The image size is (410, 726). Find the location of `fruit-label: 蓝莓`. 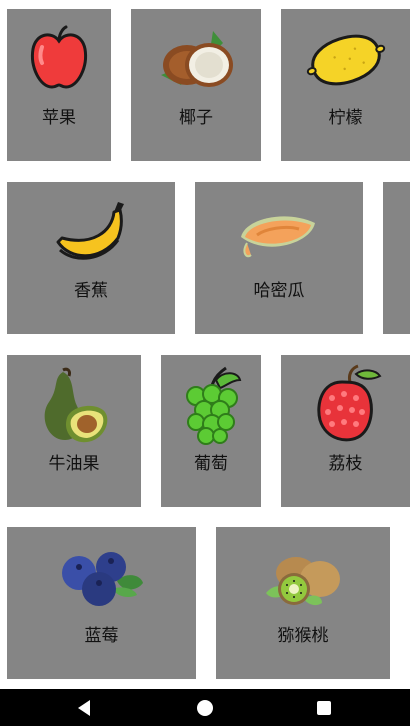

fruit-label: 蓝莓 is located at coordinates (101, 636).